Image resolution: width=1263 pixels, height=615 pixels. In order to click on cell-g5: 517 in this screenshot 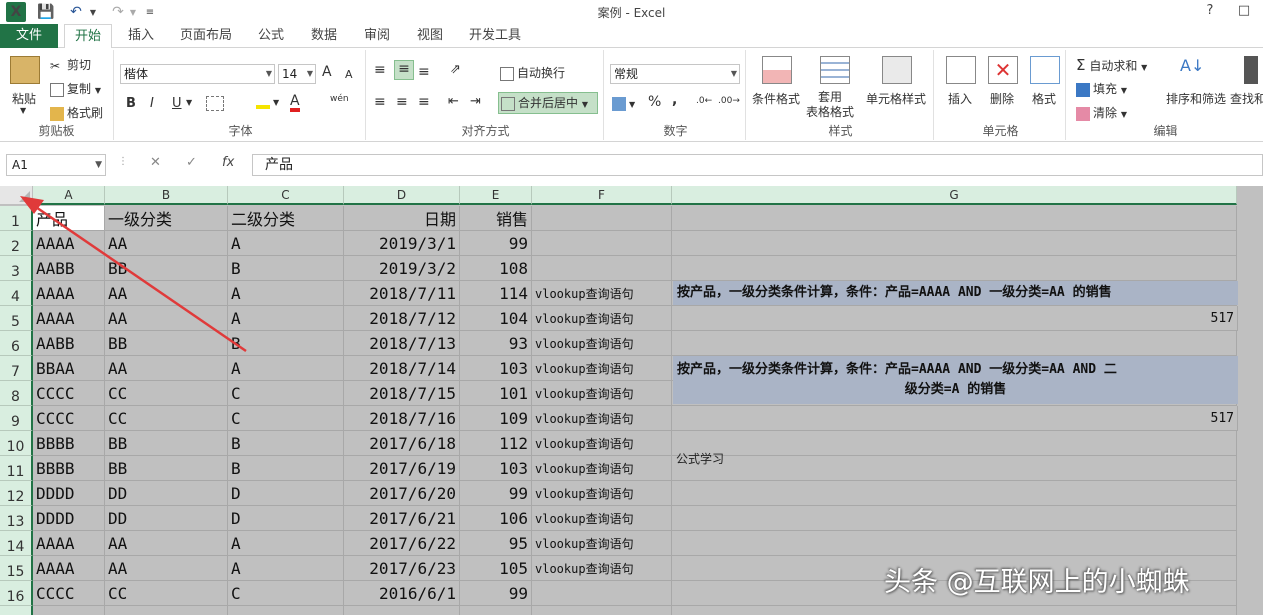, I will do `click(955, 318)`.